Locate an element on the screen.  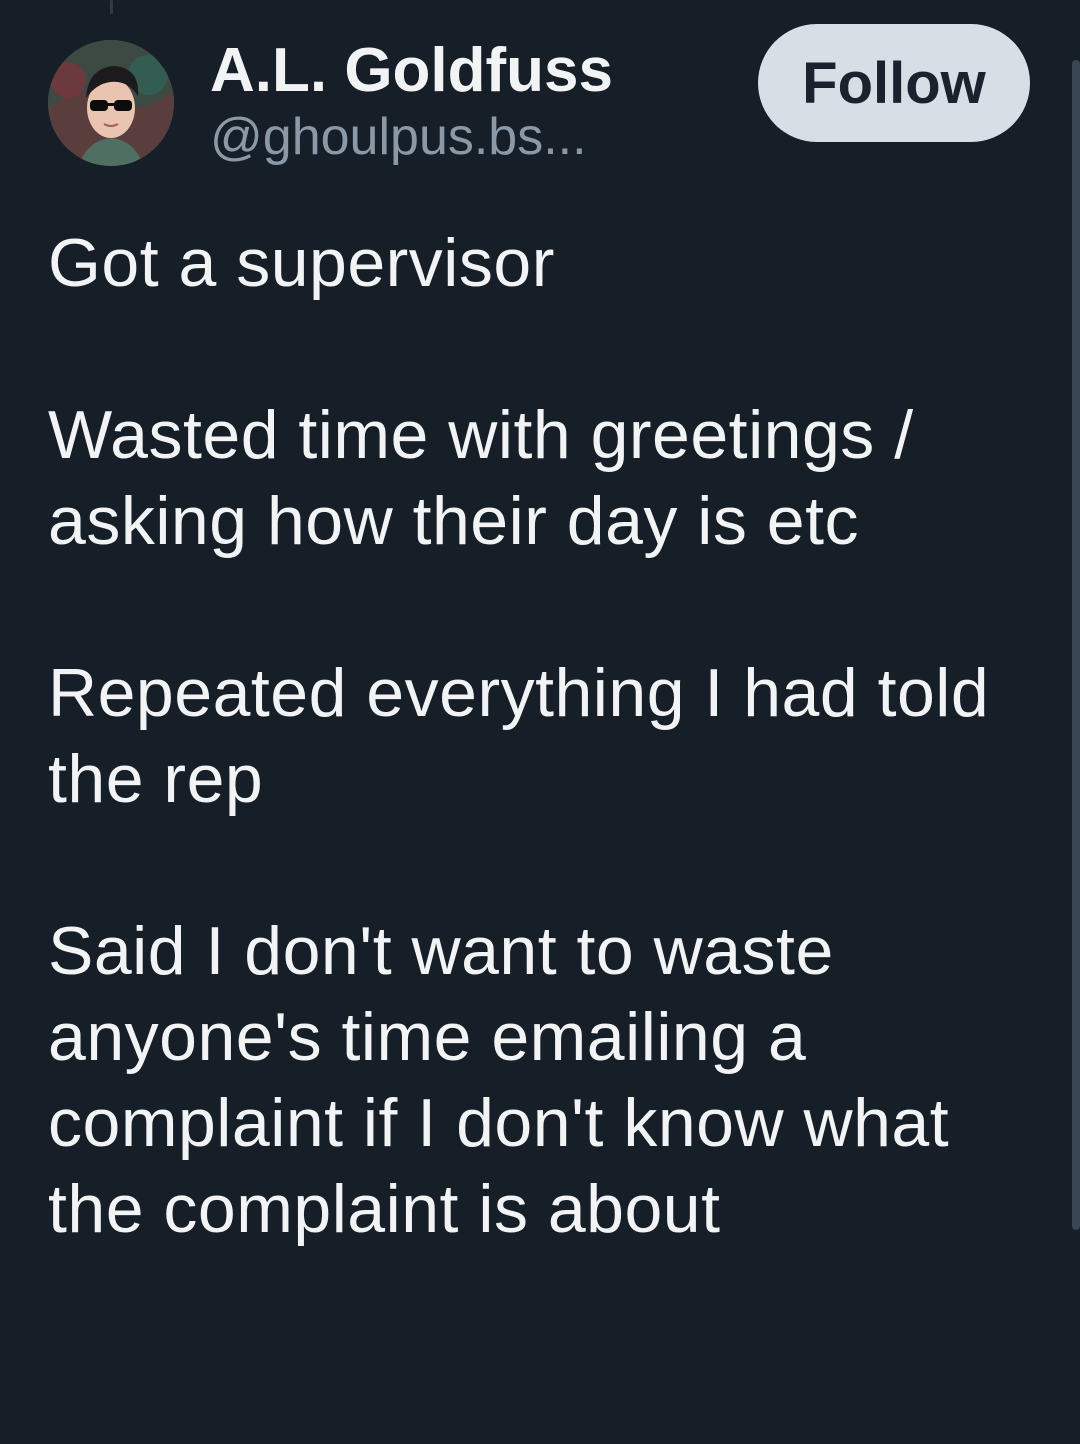
post-paragraph: Repeated everything I had told the rep is located at coordinates (519, 736).